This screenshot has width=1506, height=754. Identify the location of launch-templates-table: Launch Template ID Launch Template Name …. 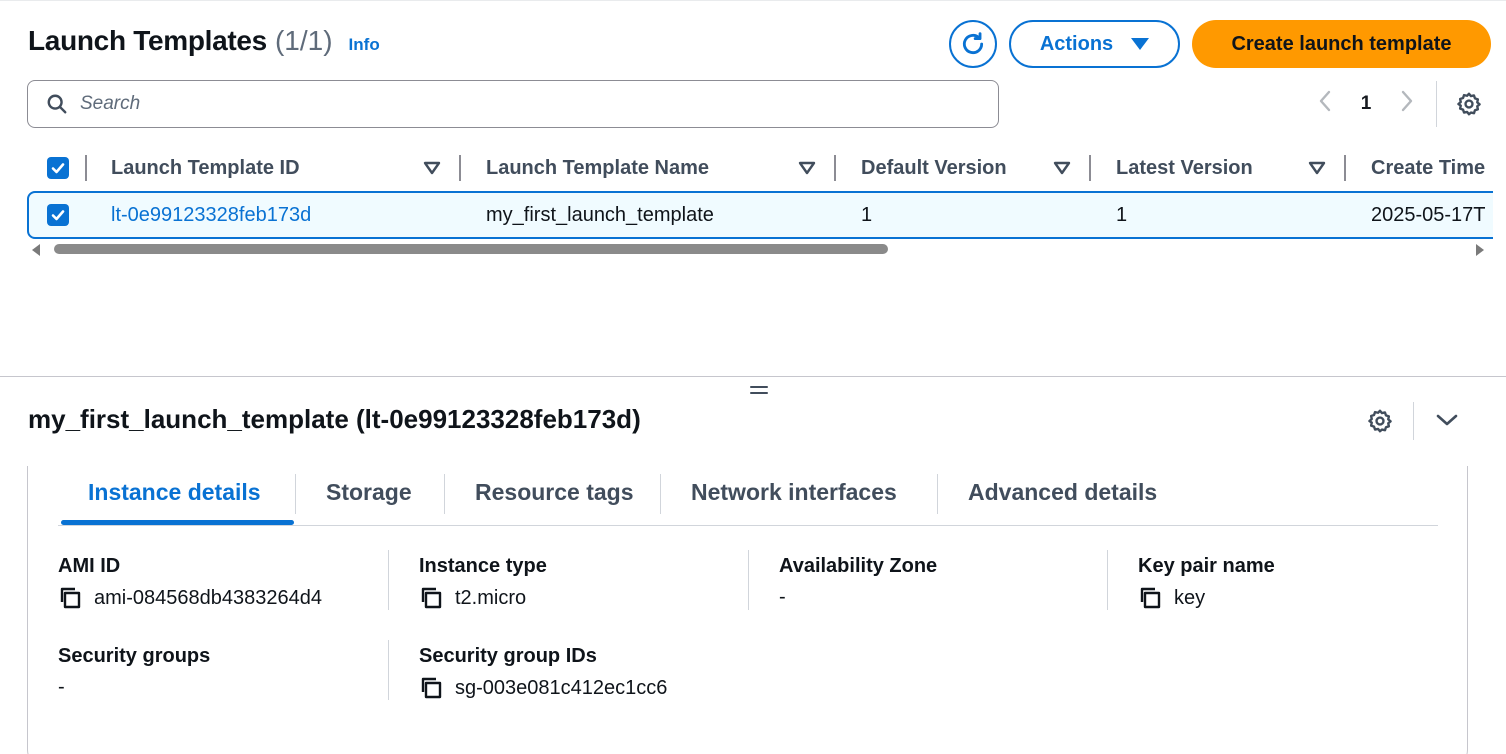
(760, 194).